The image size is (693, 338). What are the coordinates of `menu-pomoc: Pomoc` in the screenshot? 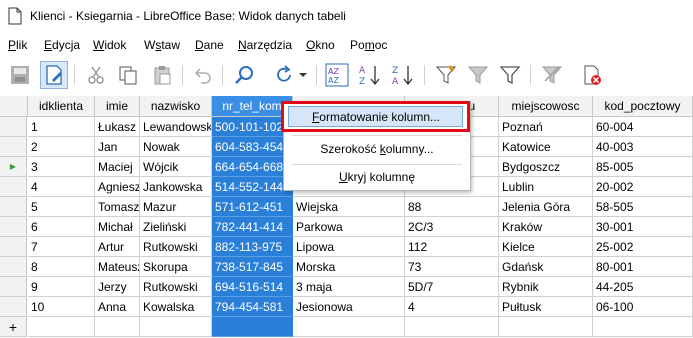 It's located at (368, 45).